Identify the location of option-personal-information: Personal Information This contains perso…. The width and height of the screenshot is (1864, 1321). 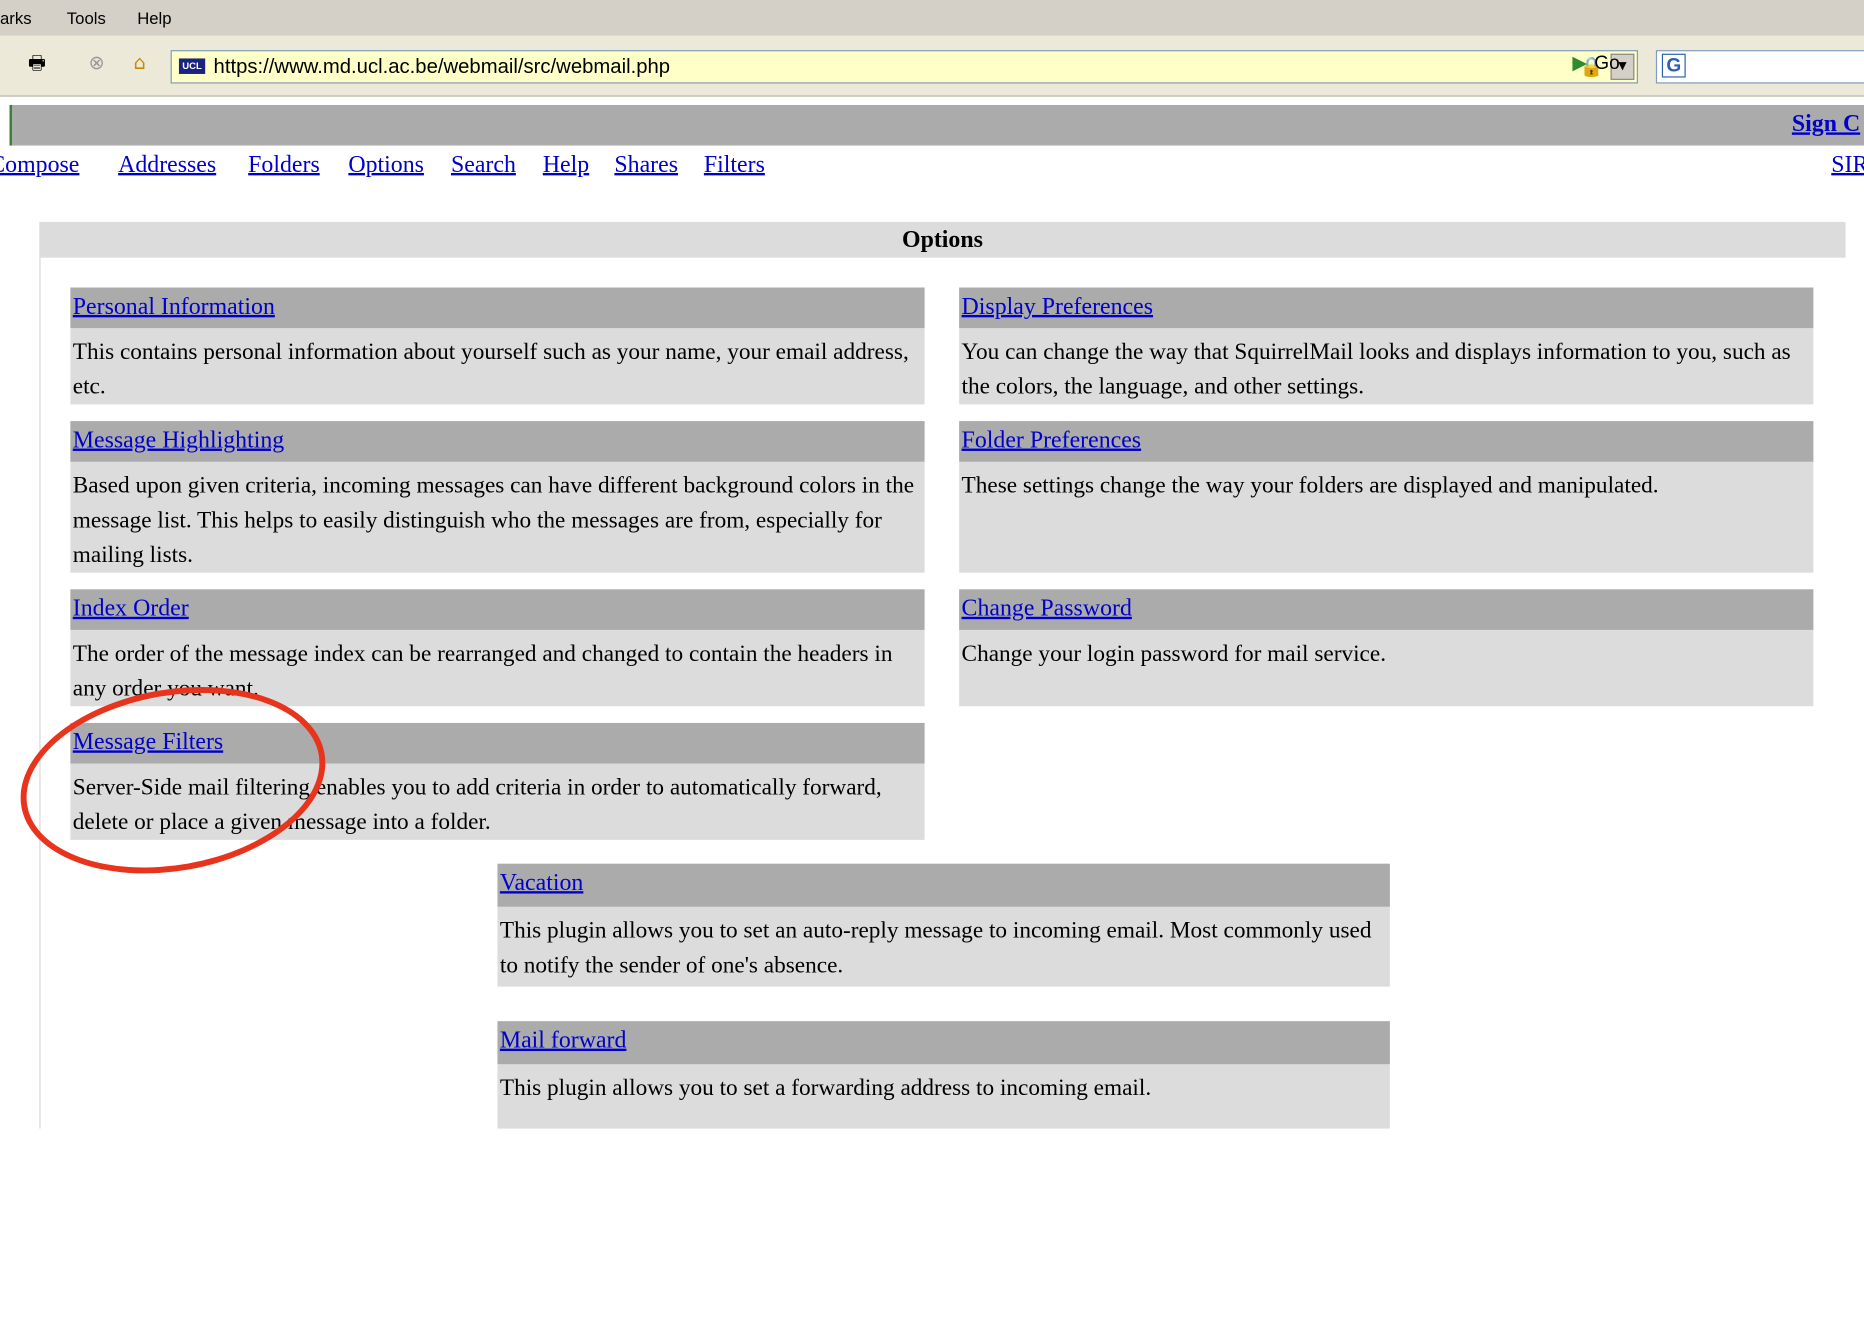
(497, 346).